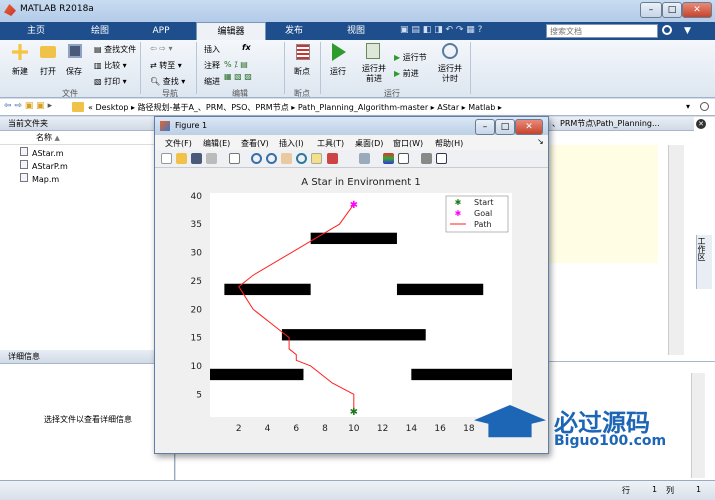 Image resolution: width=715 pixels, height=500 pixels. What do you see at coordinates (364, 158) in the screenshot?
I see `link-icon` at bounding box center [364, 158].